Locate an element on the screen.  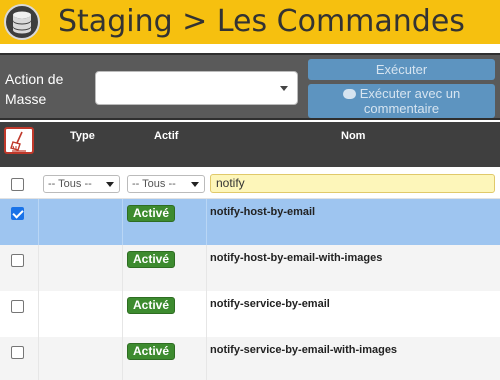
clear-filters-button is located at coordinates (19, 140).